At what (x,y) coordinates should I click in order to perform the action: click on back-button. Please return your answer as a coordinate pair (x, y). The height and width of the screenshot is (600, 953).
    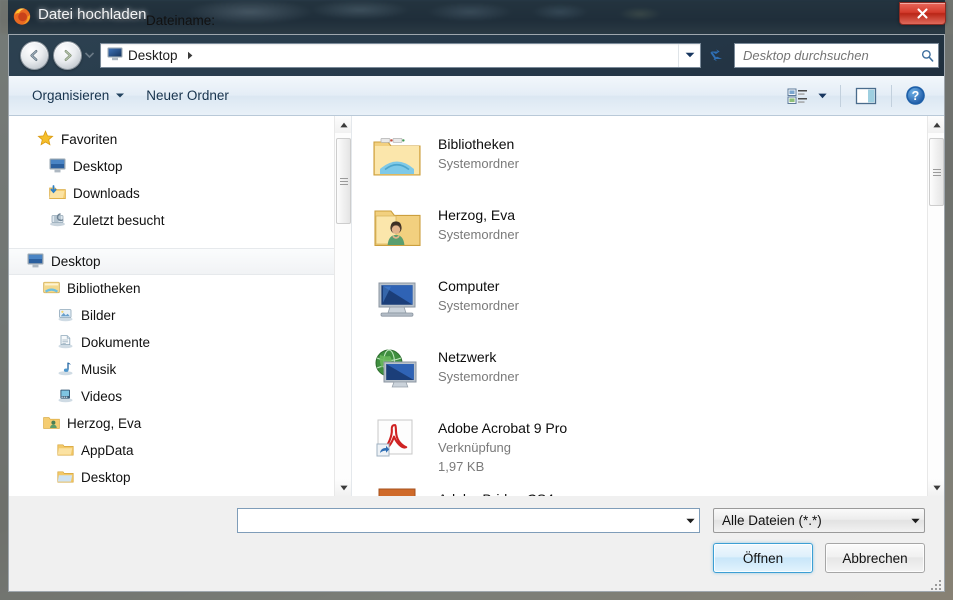
    Looking at the image, I should click on (34, 55).